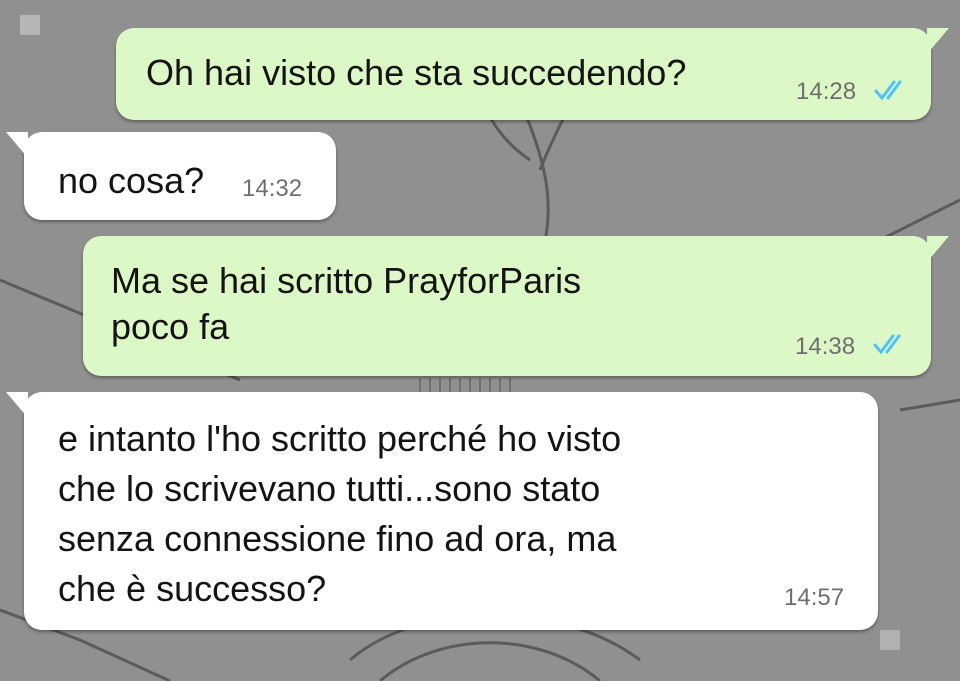  I want to click on message-bubble-outgoing: Oh hai visto che sta succedendo? 14:28, so click(532, 74).